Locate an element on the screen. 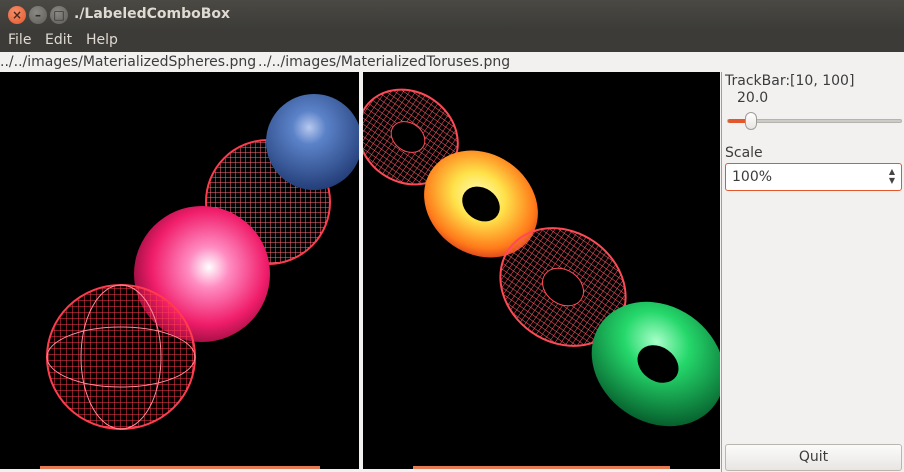 This screenshot has width=904, height=472. left-image-path: ../../images/MaterializedSpheres.png is located at coordinates (128, 62).